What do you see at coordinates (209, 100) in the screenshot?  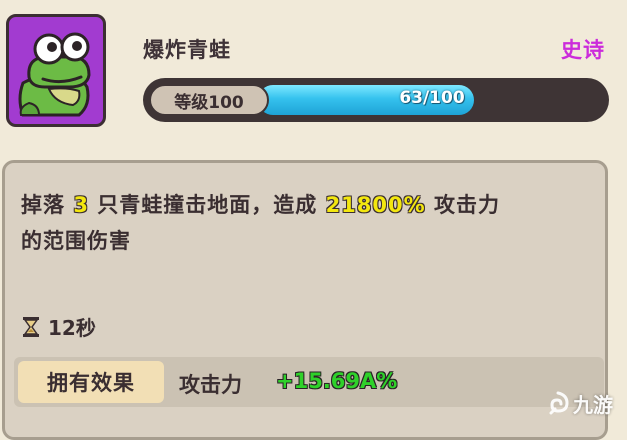 I see `level-badge: 等级100` at bounding box center [209, 100].